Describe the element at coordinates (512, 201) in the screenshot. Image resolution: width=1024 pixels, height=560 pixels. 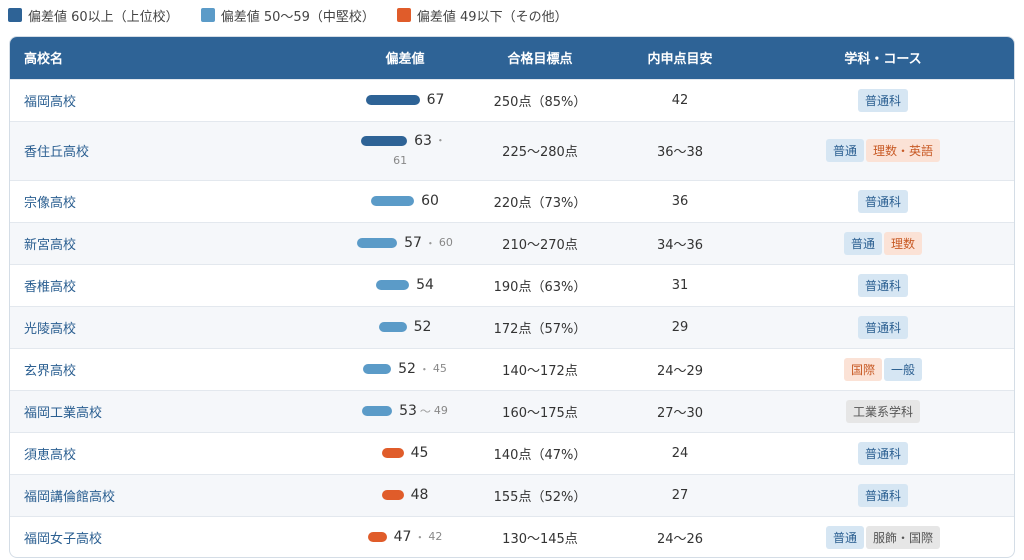
I see `table-row: 宗像高校 60 220点（73%） 36 普通科` at that location.